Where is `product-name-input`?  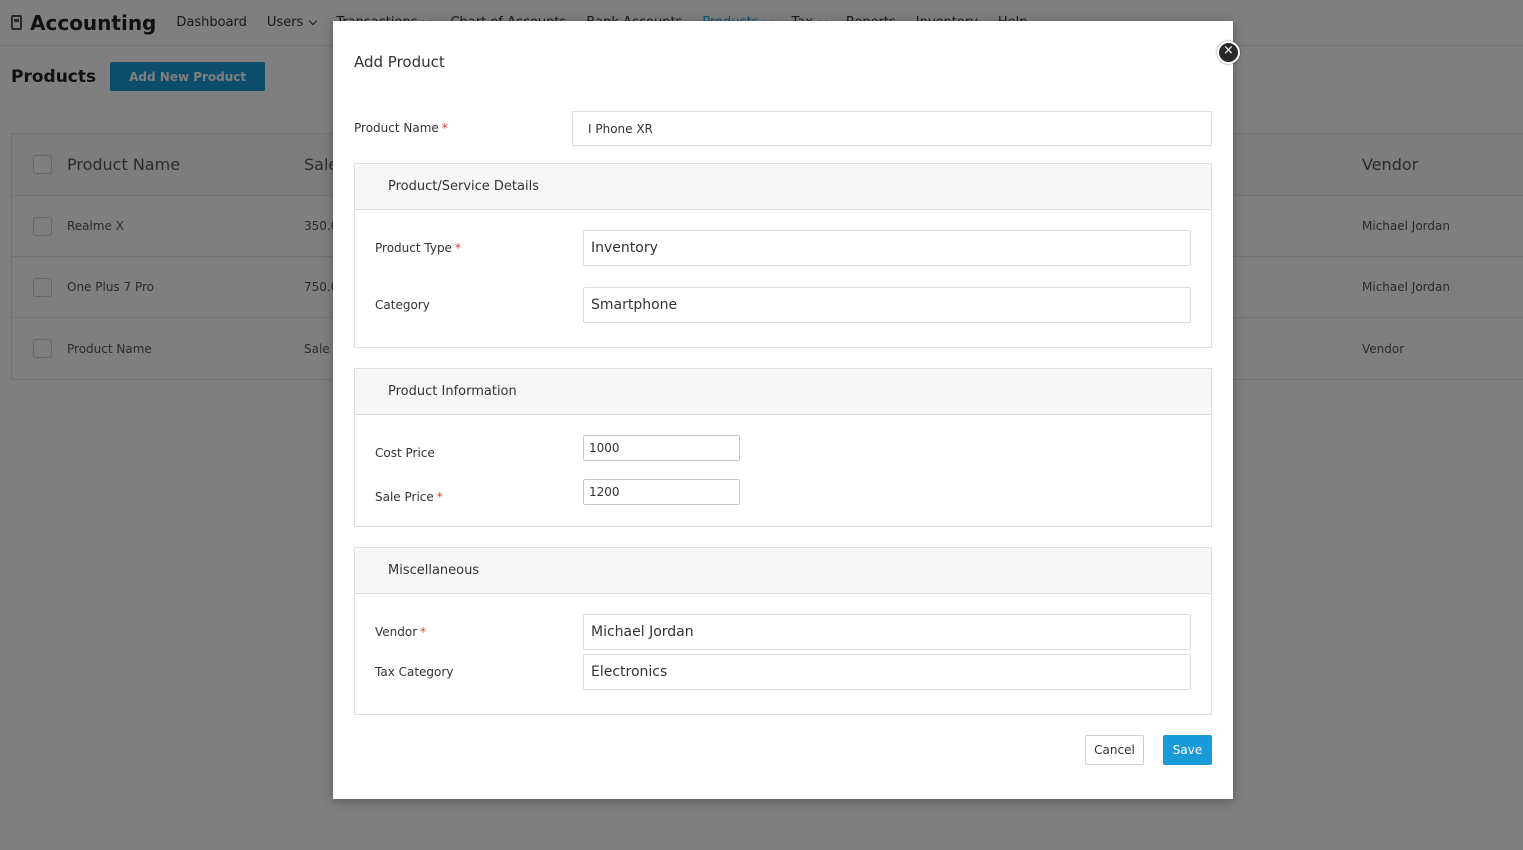 product-name-input is located at coordinates (892, 128).